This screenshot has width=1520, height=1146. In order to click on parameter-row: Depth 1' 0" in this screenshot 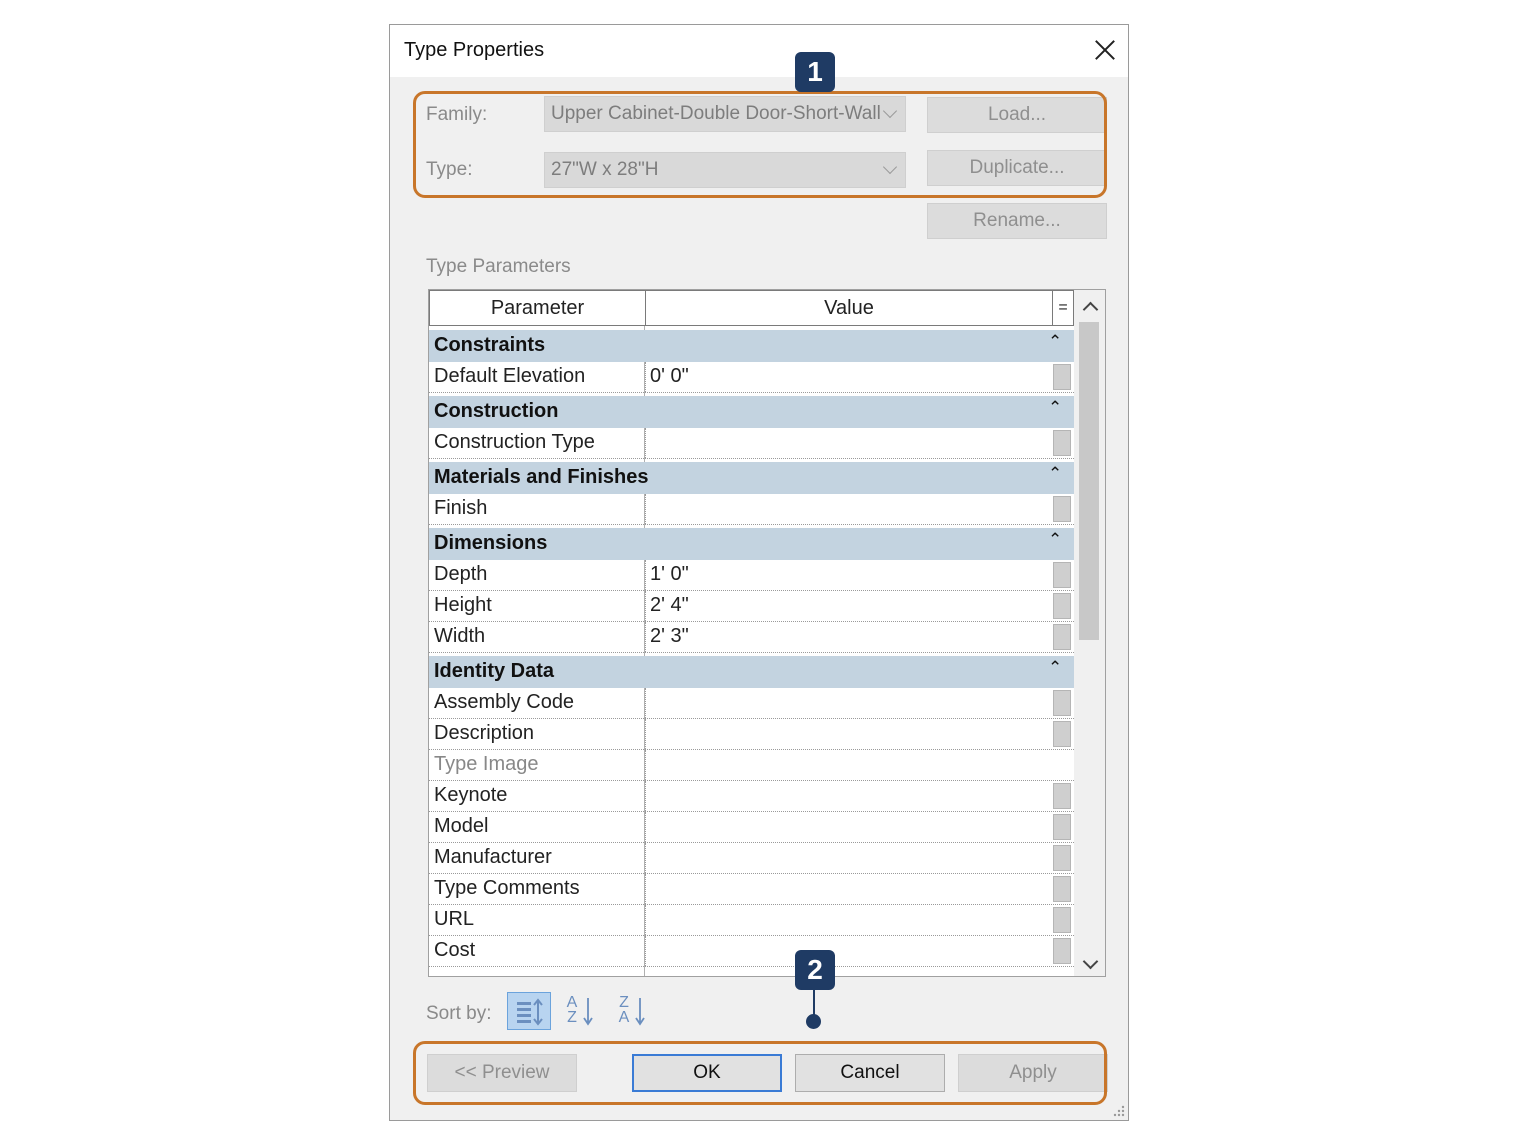, I will do `click(751, 575)`.